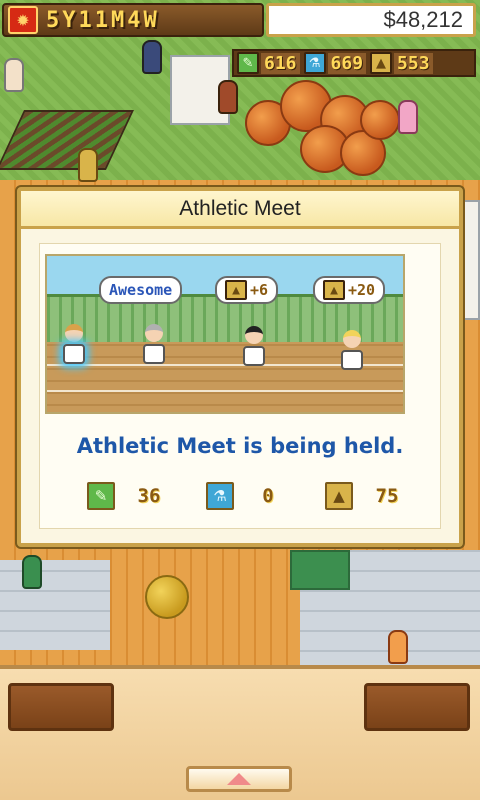 This screenshot has height=800, width=480. I want to click on speech-bubble: Awesome, so click(141, 290).